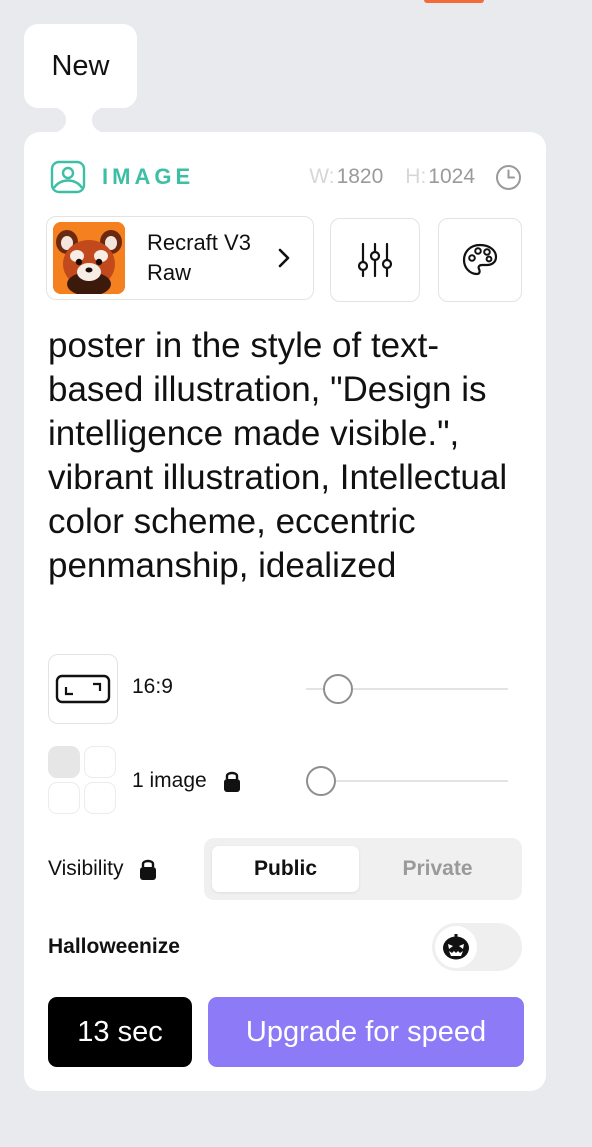 This screenshot has width=592, height=1147. I want to click on new-tab-label: New, so click(80, 65).